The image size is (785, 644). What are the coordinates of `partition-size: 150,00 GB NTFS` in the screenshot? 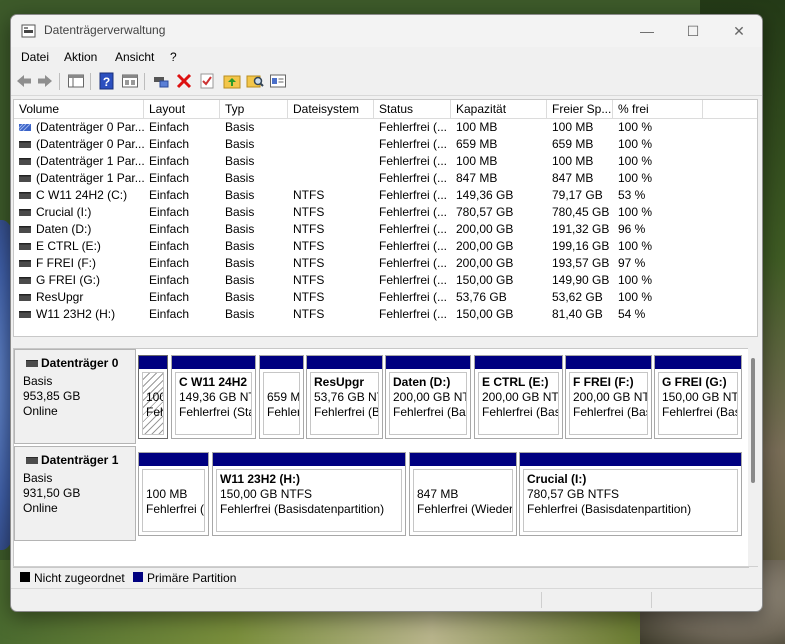 It's located at (266, 494).